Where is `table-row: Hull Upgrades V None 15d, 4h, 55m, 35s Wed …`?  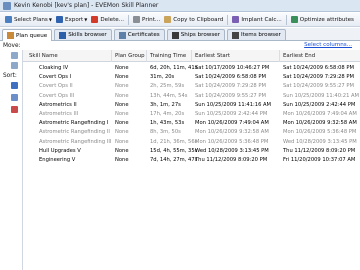 table-row: Hull Upgrades V None 15d, 4h, 55m, 35s Wed … is located at coordinates (191, 151).